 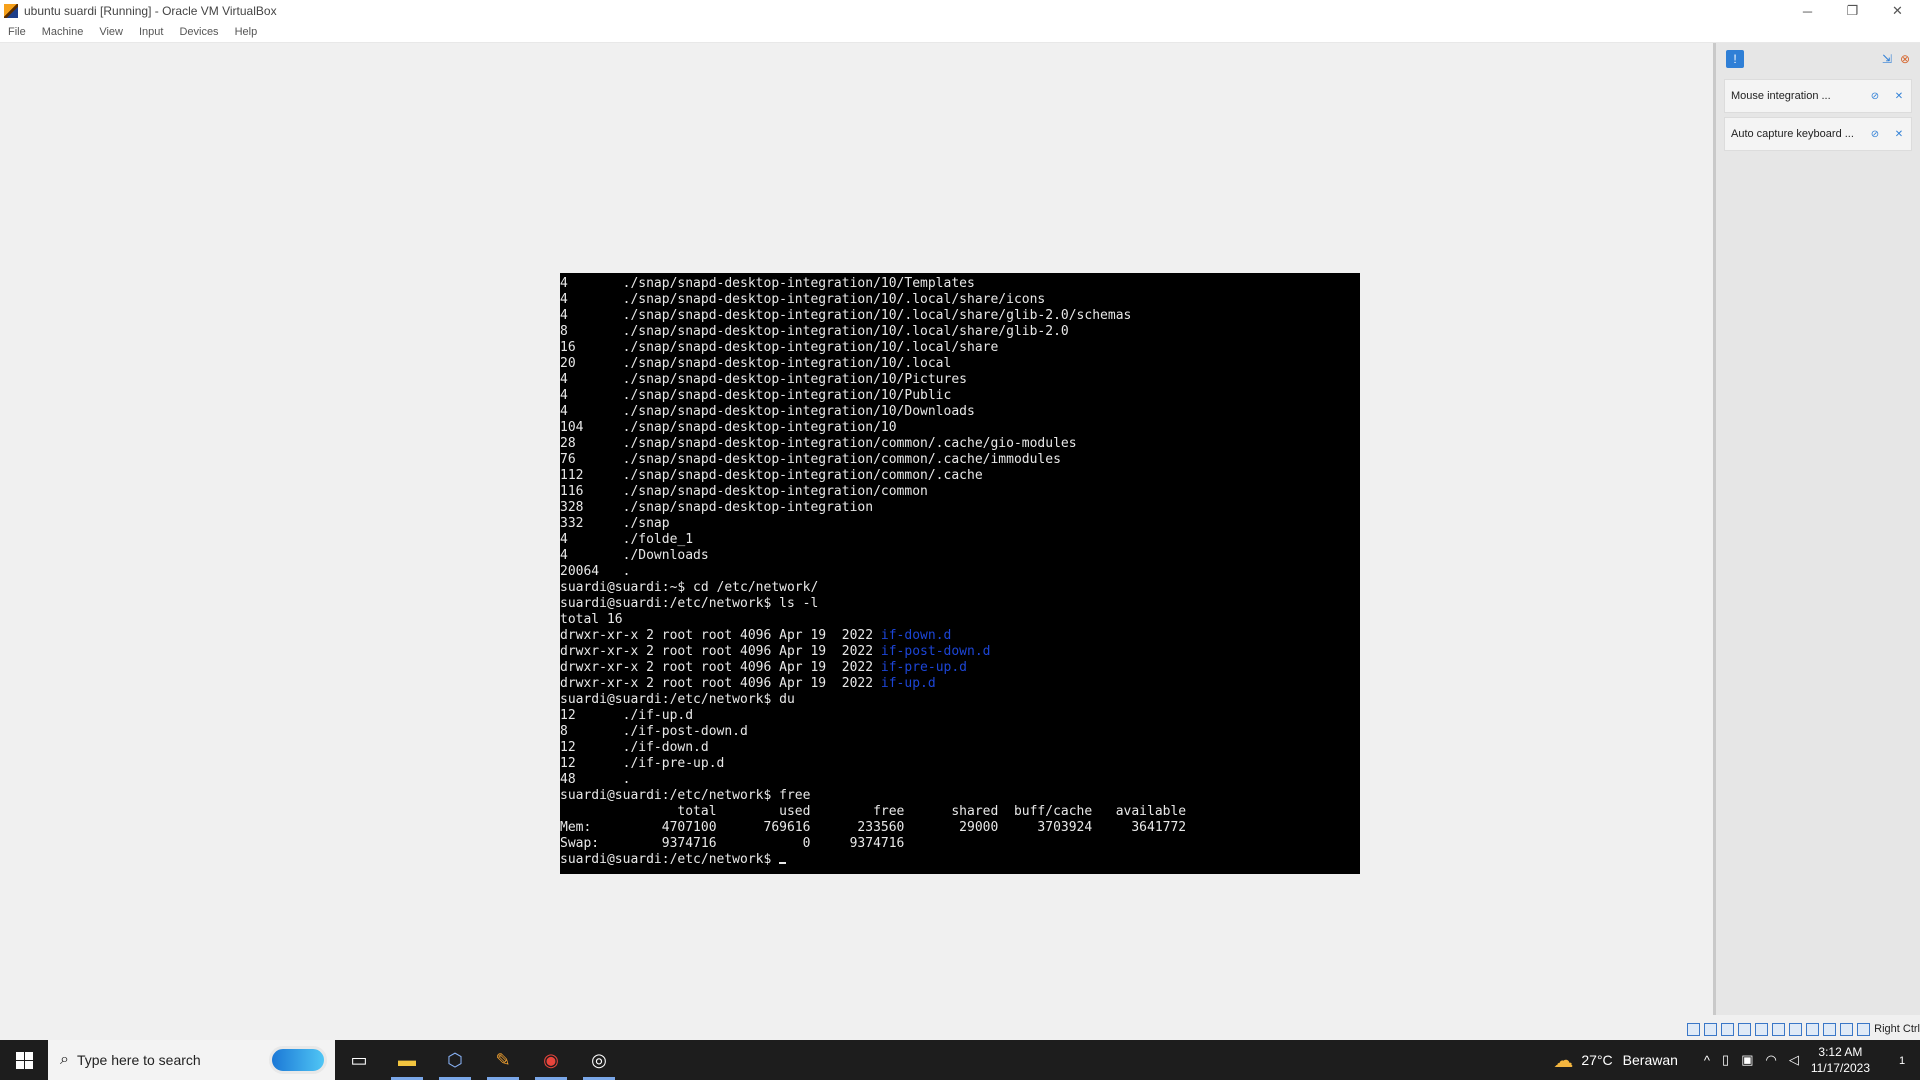 What do you see at coordinates (960, 748) in the screenshot?
I see `terminal-line: 12 ./if-down.d` at bounding box center [960, 748].